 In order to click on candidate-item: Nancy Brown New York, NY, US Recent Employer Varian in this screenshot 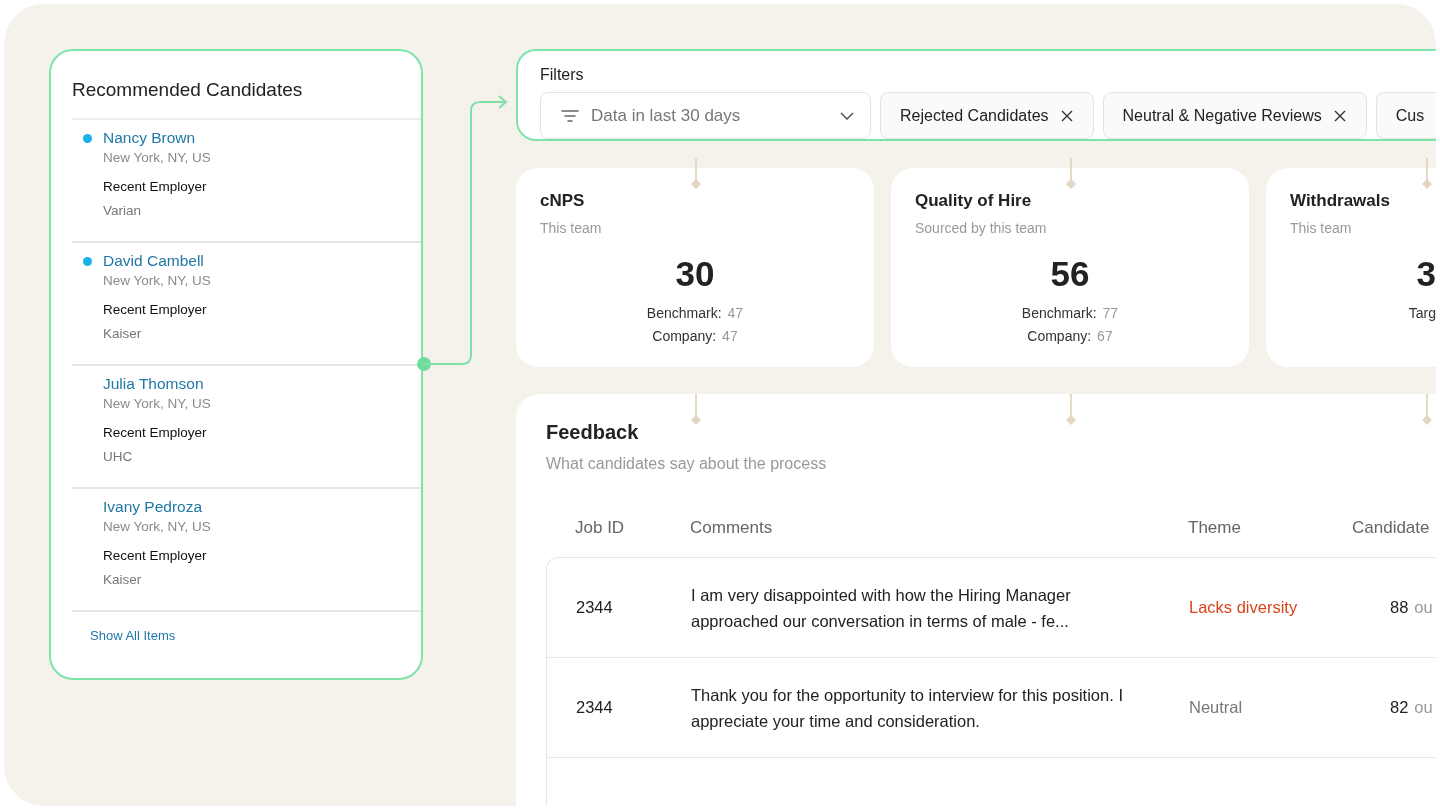, I will do `click(246, 181)`.